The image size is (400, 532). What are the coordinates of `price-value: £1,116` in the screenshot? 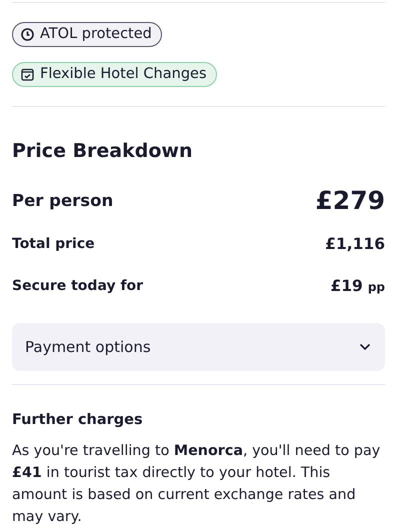 It's located at (355, 244).